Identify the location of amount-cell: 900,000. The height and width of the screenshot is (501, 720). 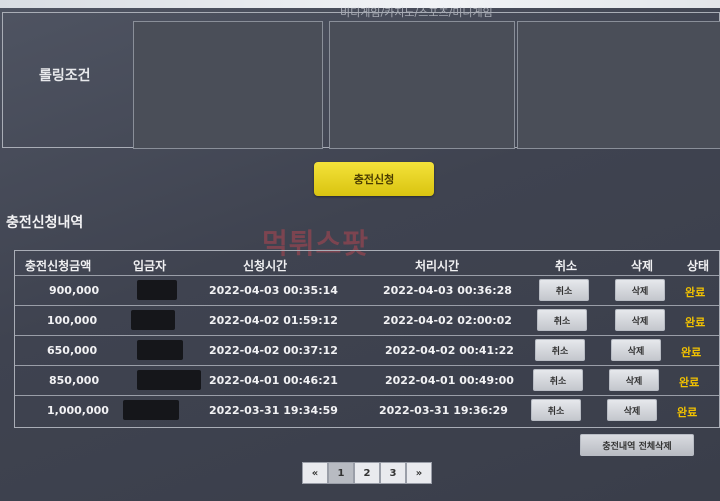
(74, 290).